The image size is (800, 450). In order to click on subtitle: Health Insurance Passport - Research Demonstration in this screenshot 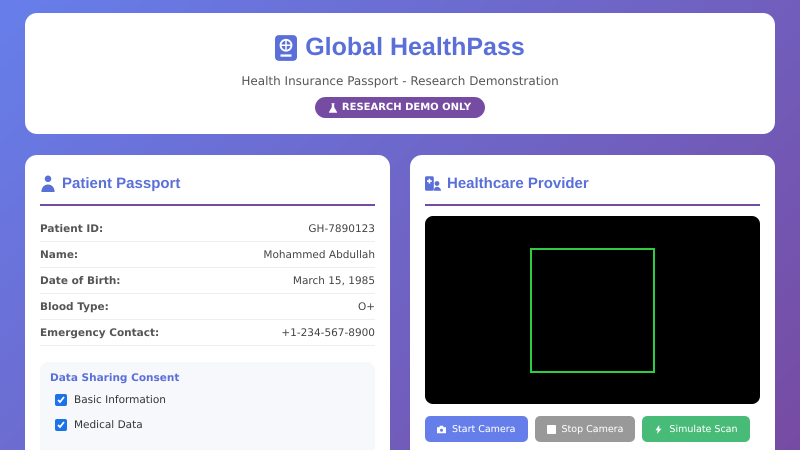, I will do `click(400, 81)`.